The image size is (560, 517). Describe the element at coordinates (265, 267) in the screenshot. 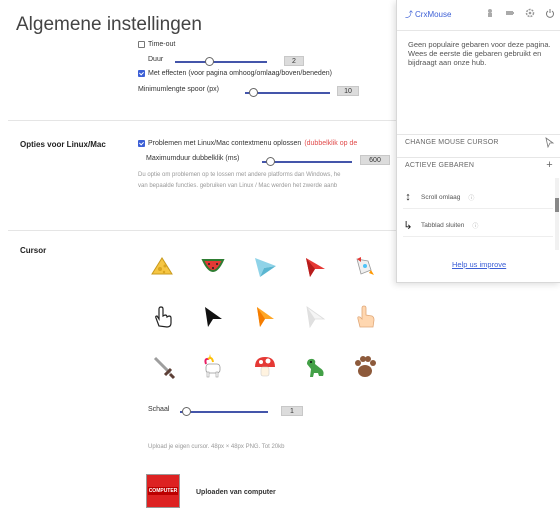

I see `paper-plane-cursor-icon` at that location.